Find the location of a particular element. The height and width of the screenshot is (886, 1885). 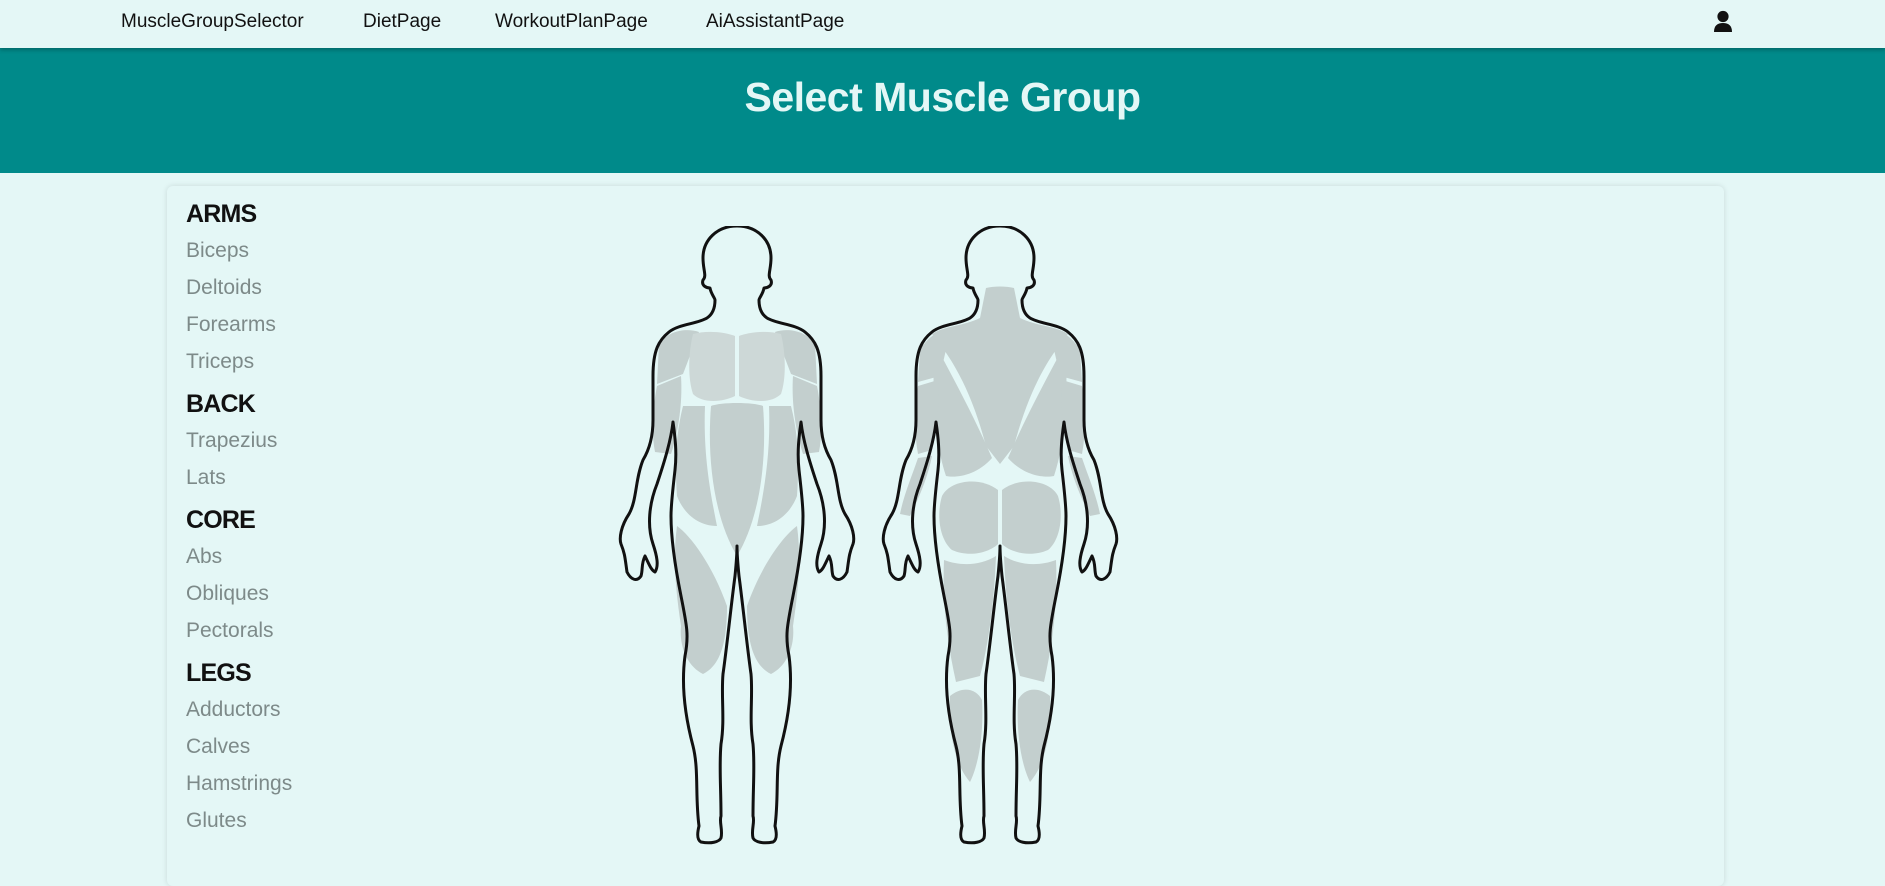

muscle-item-abs: Abs is located at coordinates (239, 556).